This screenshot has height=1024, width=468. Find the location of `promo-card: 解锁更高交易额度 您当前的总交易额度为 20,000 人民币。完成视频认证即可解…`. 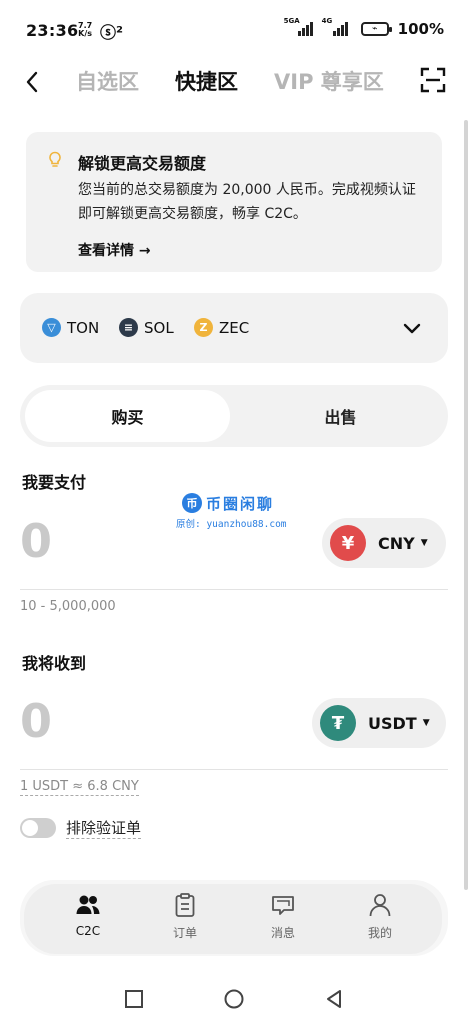

promo-card: 解锁更高交易额度 您当前的总交易额度为 20,000 人民币。完成视频认证即可解… is located at coordinates (234, 202).